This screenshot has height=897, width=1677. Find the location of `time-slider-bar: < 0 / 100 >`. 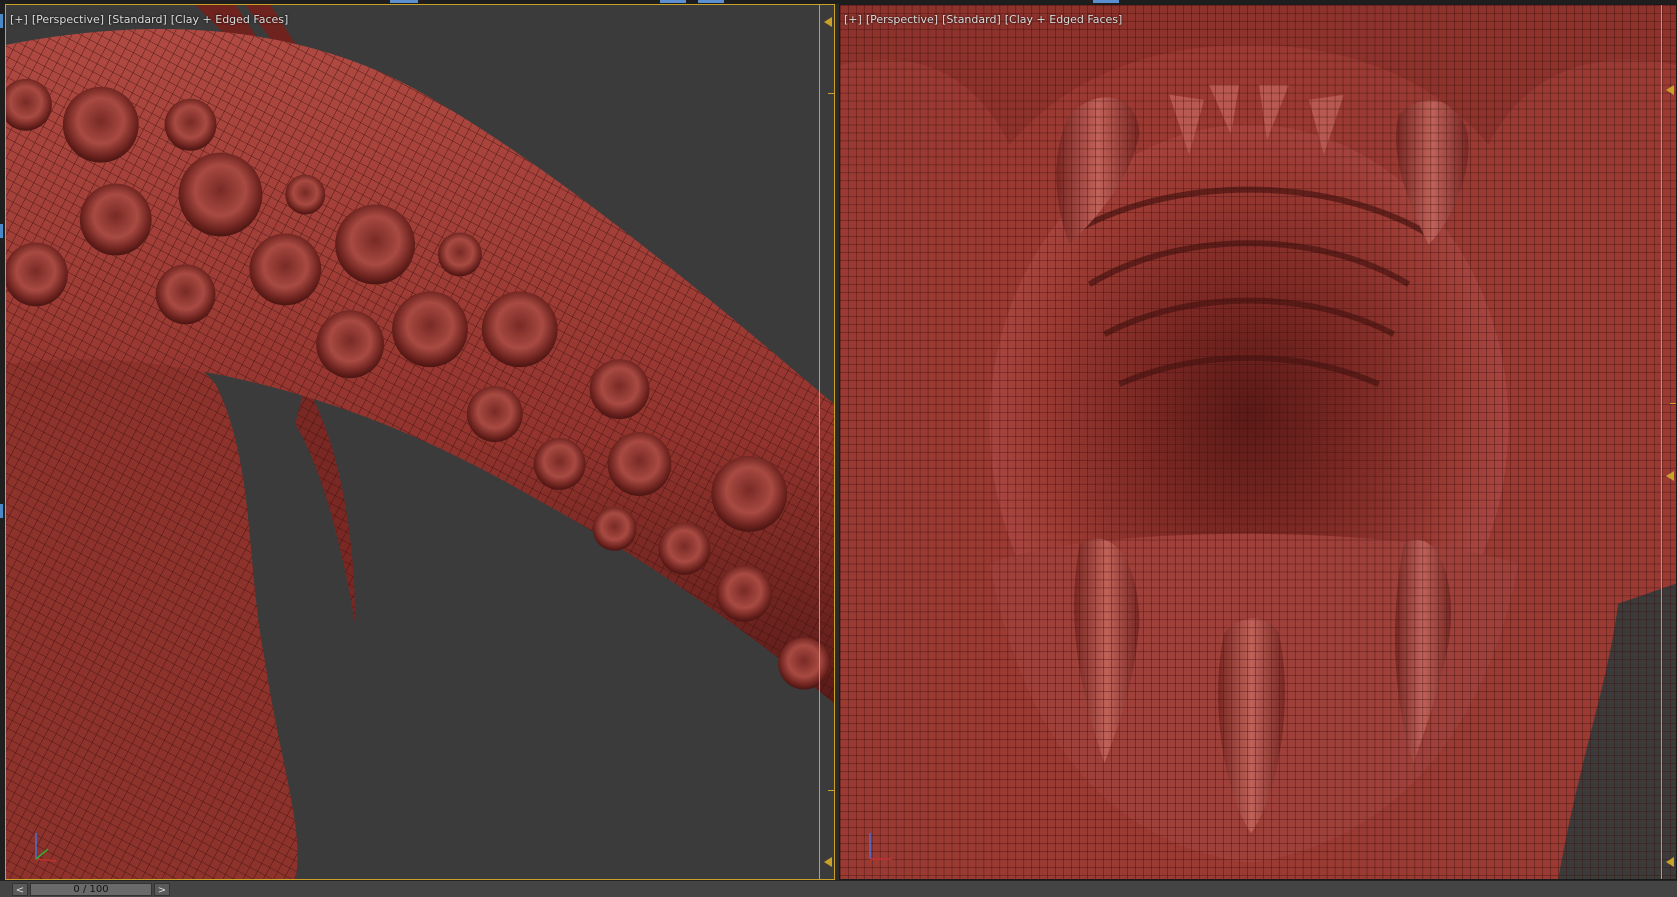

time-slider-bar: < 0 / 100 > is located at coordinates (838, 888).